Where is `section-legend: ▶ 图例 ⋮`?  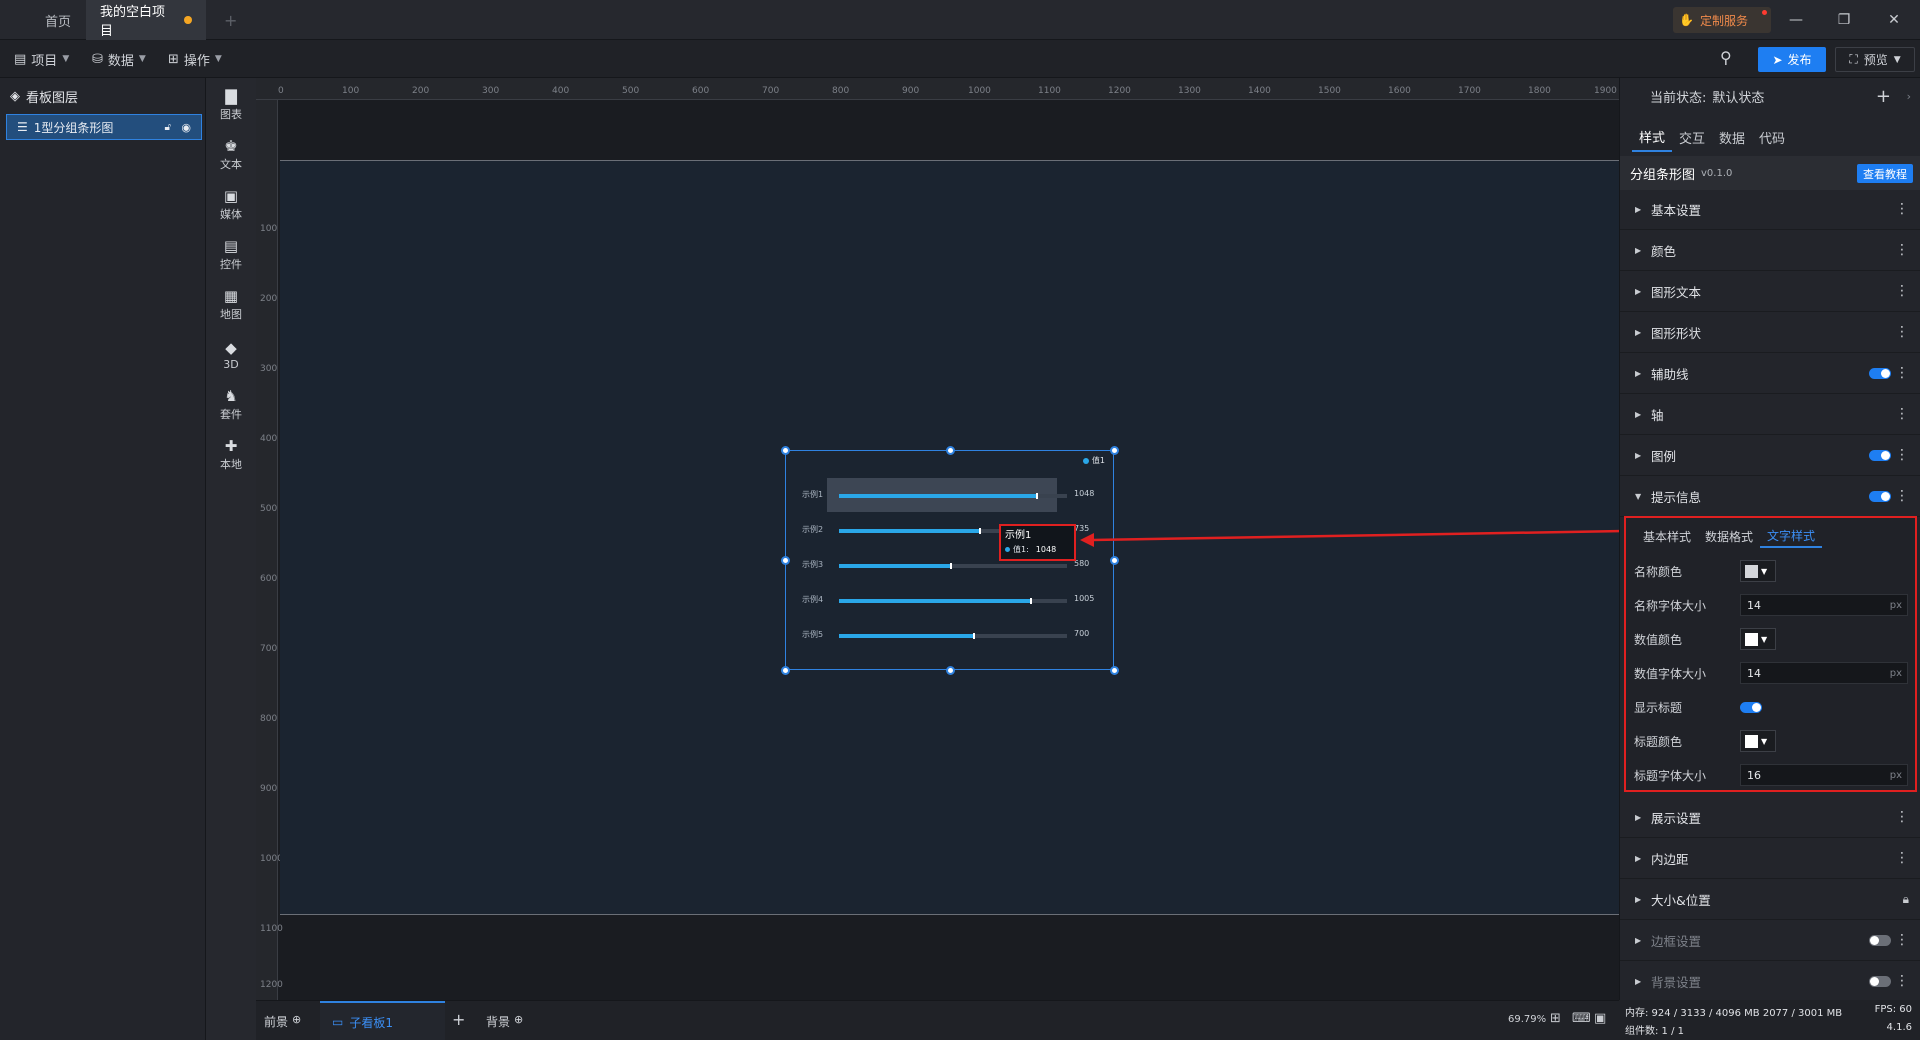
section-legend: ▶ 图例 ⋮ is located at coordinates (1770, 456).